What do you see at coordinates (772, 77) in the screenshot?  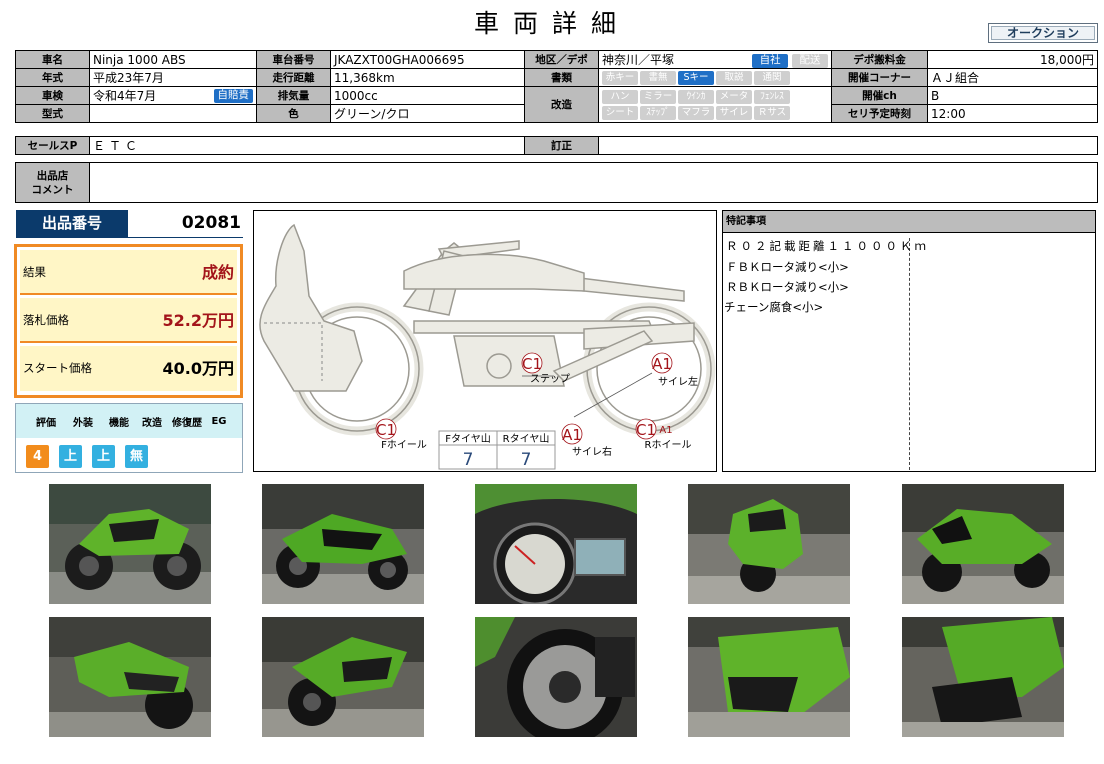 I see `doc-tag: 通関` at bounding box center [772, 77].